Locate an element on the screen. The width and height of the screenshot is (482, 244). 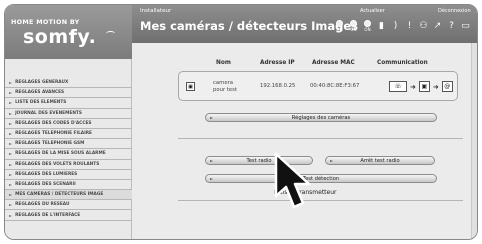
status-indicator-1: ON is located at coordinates (339, 26).